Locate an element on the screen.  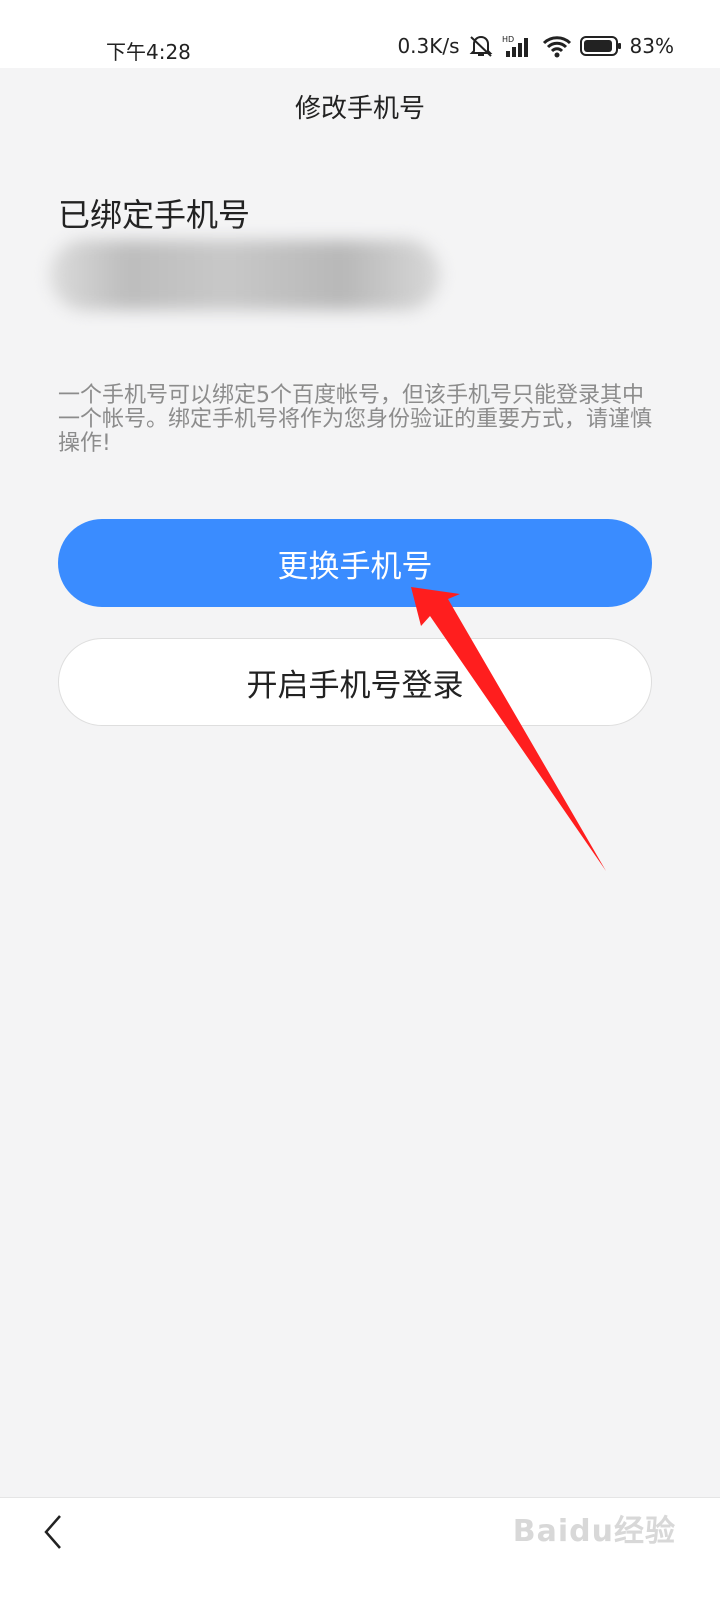
enable-phone-login-button: 开启手机号登录 is located at coordinates (355, 682).